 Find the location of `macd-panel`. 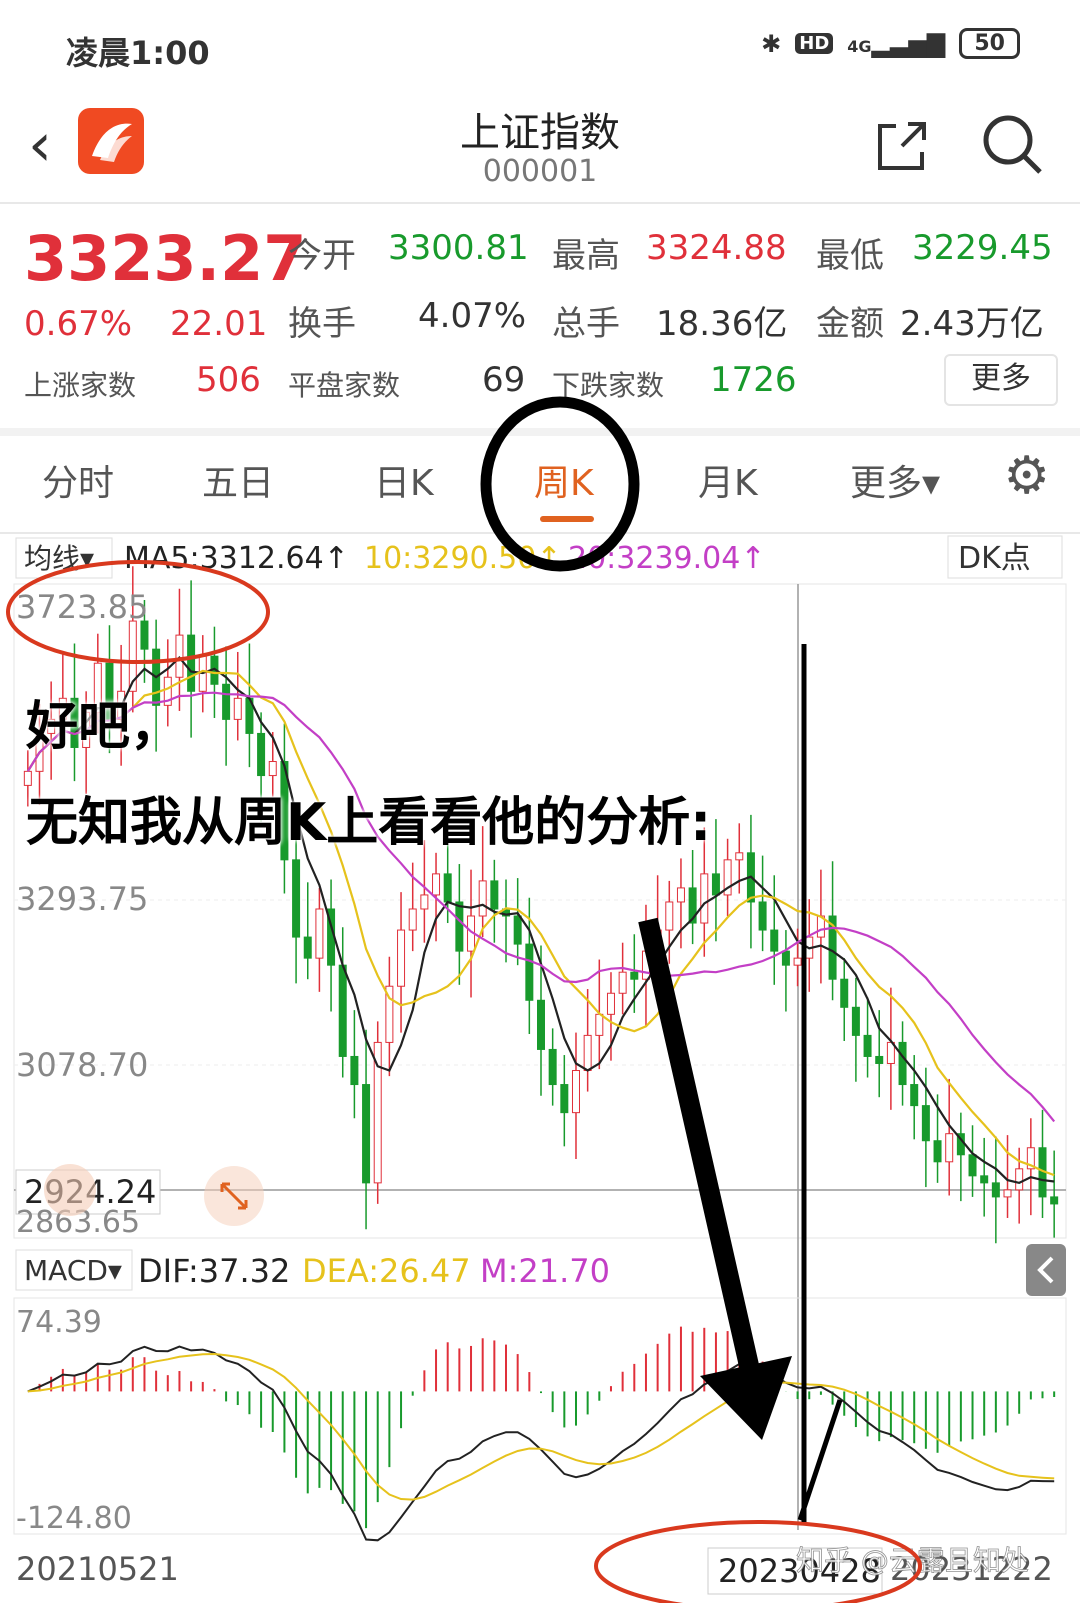

macd-panel is located at coordinates (540, 1416).